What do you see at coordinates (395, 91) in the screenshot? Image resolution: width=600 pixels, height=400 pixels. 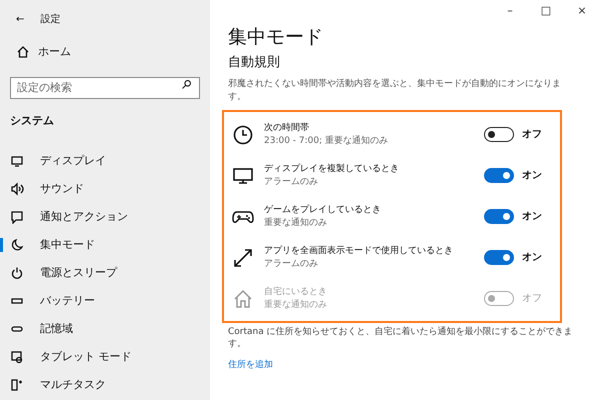 I see `description-text: 邪魔されたくない時間帯や活動内容を選ぶと、集中モードが自動的にオンになります。` at bounding box center [395, 91].